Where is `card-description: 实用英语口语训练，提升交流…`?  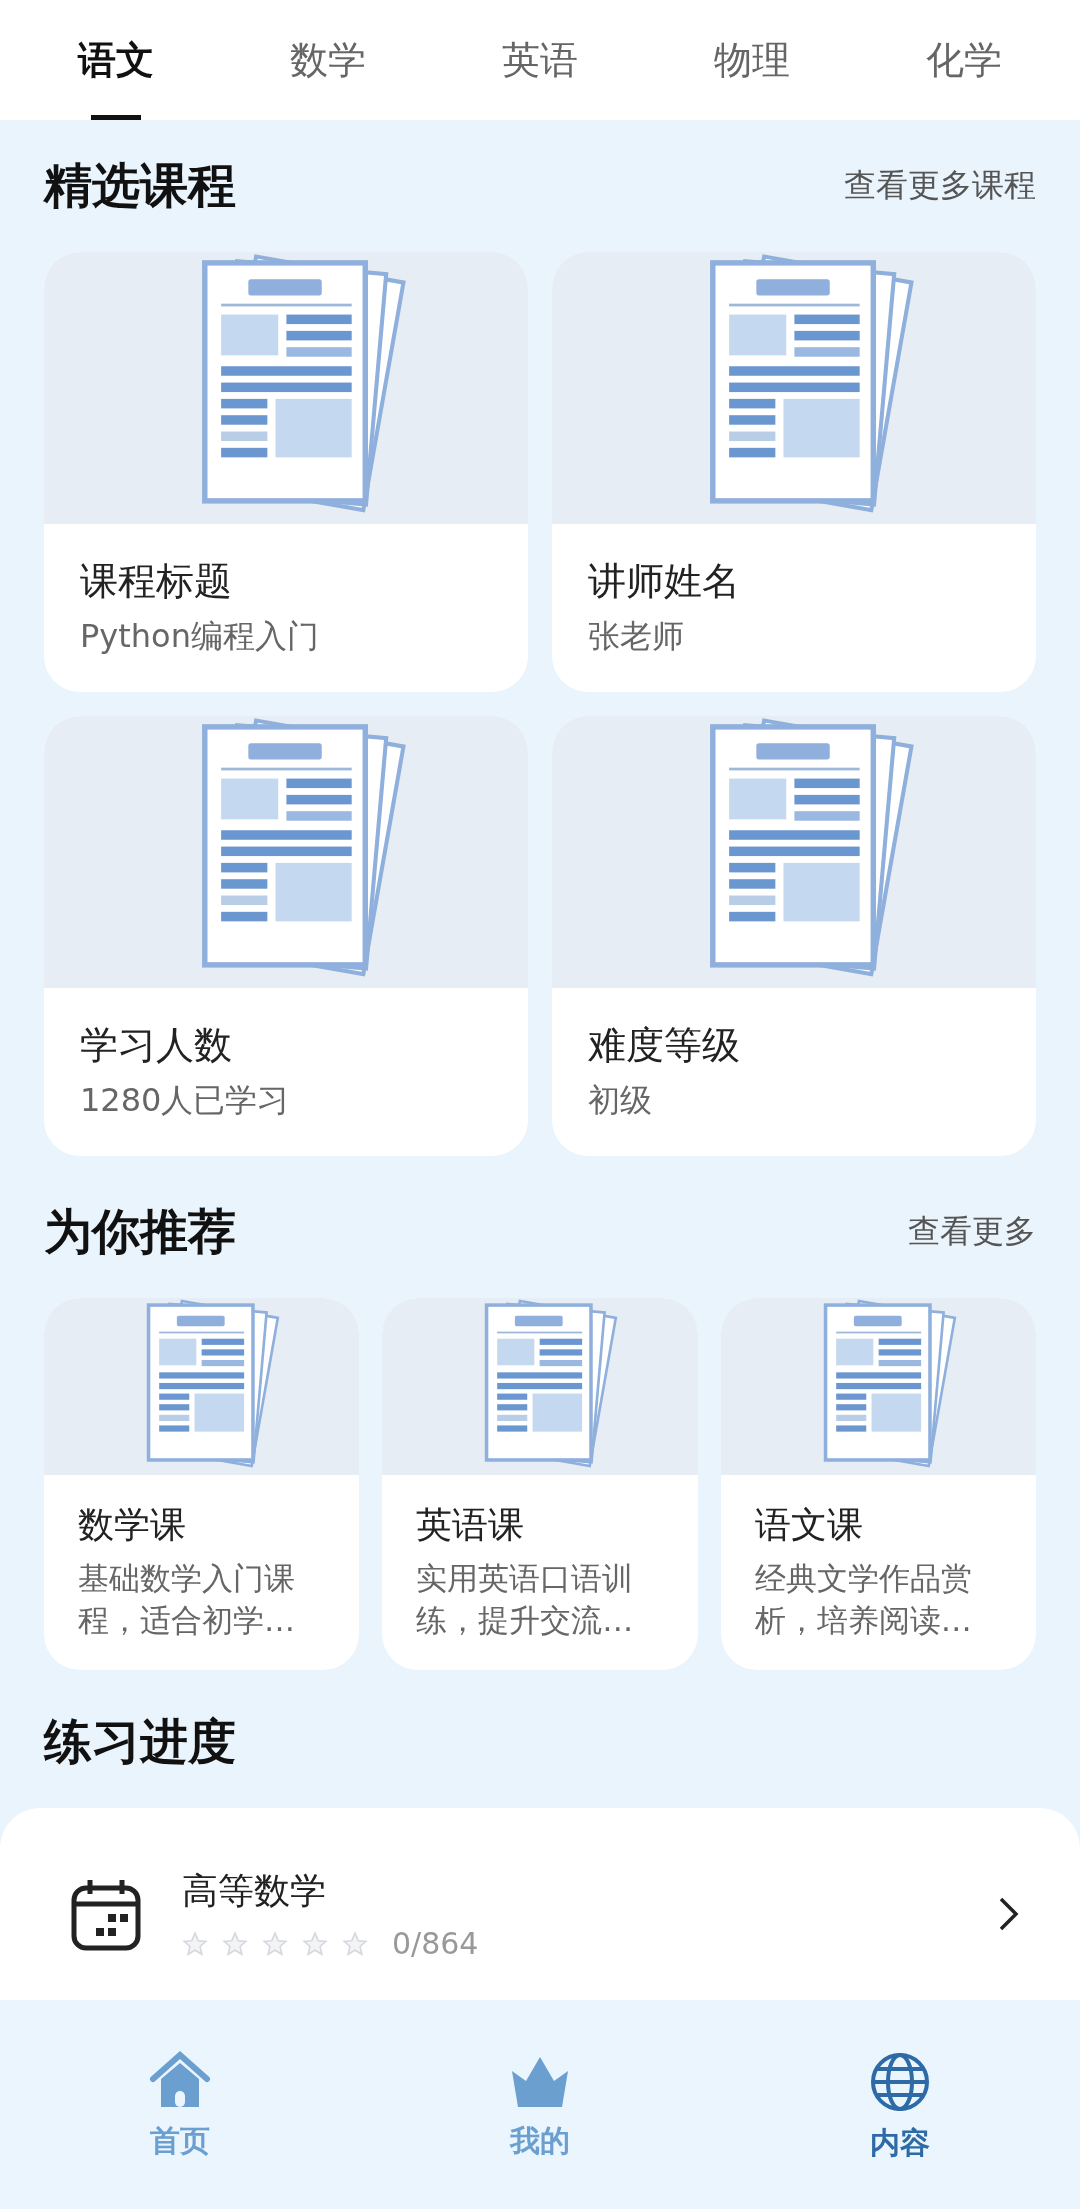
card-description: 实用英语口语训练，提升交流… is located at coordinates (525, 1600).